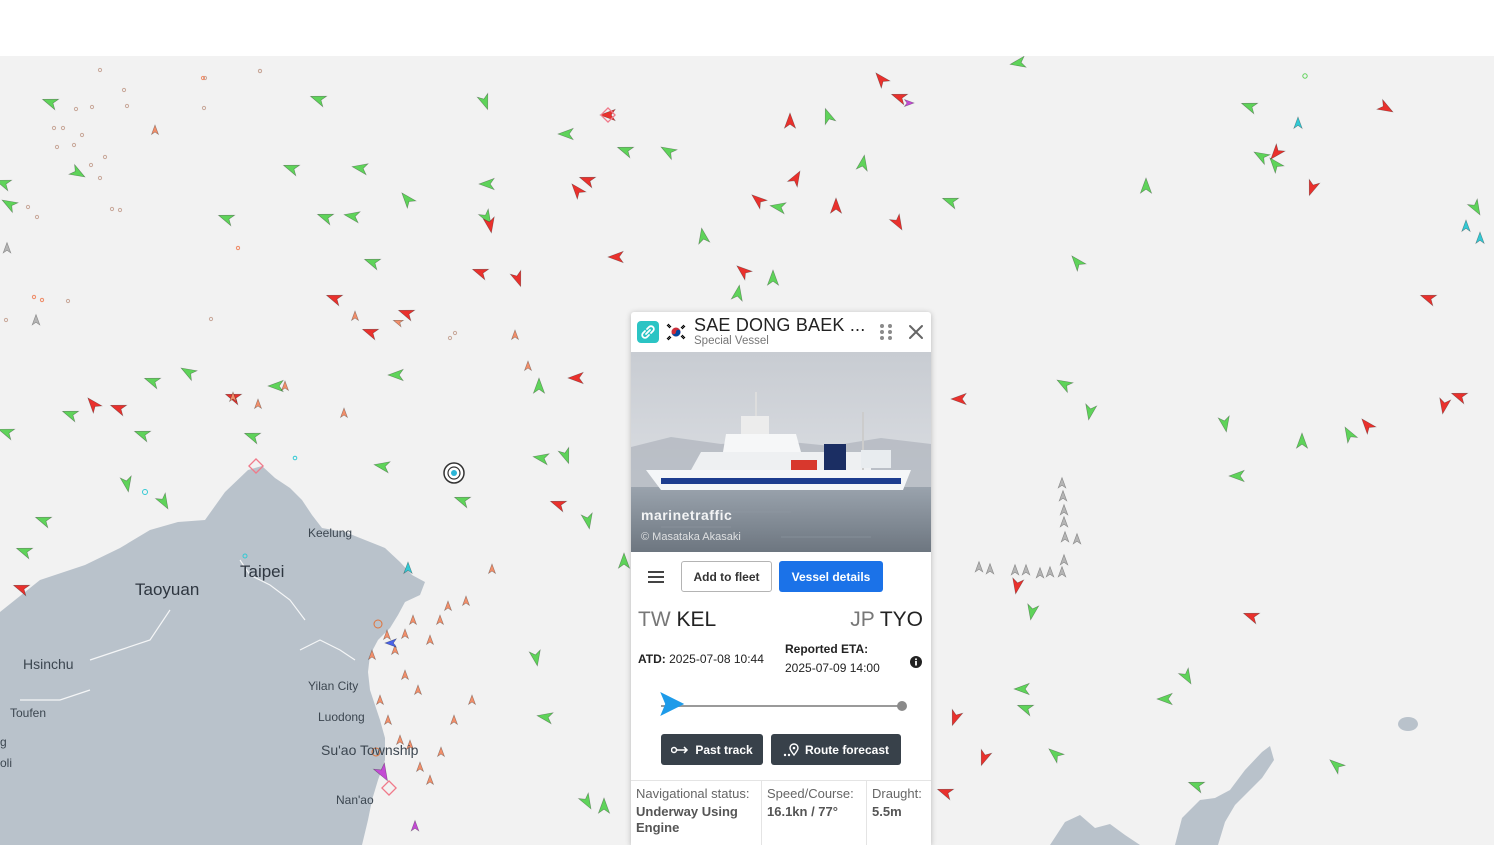 The height and width of the screenshot is (845, 1494). I want to click on vessel-photo: marinetraffic © Masataka Akasaki, so click(781, 452).